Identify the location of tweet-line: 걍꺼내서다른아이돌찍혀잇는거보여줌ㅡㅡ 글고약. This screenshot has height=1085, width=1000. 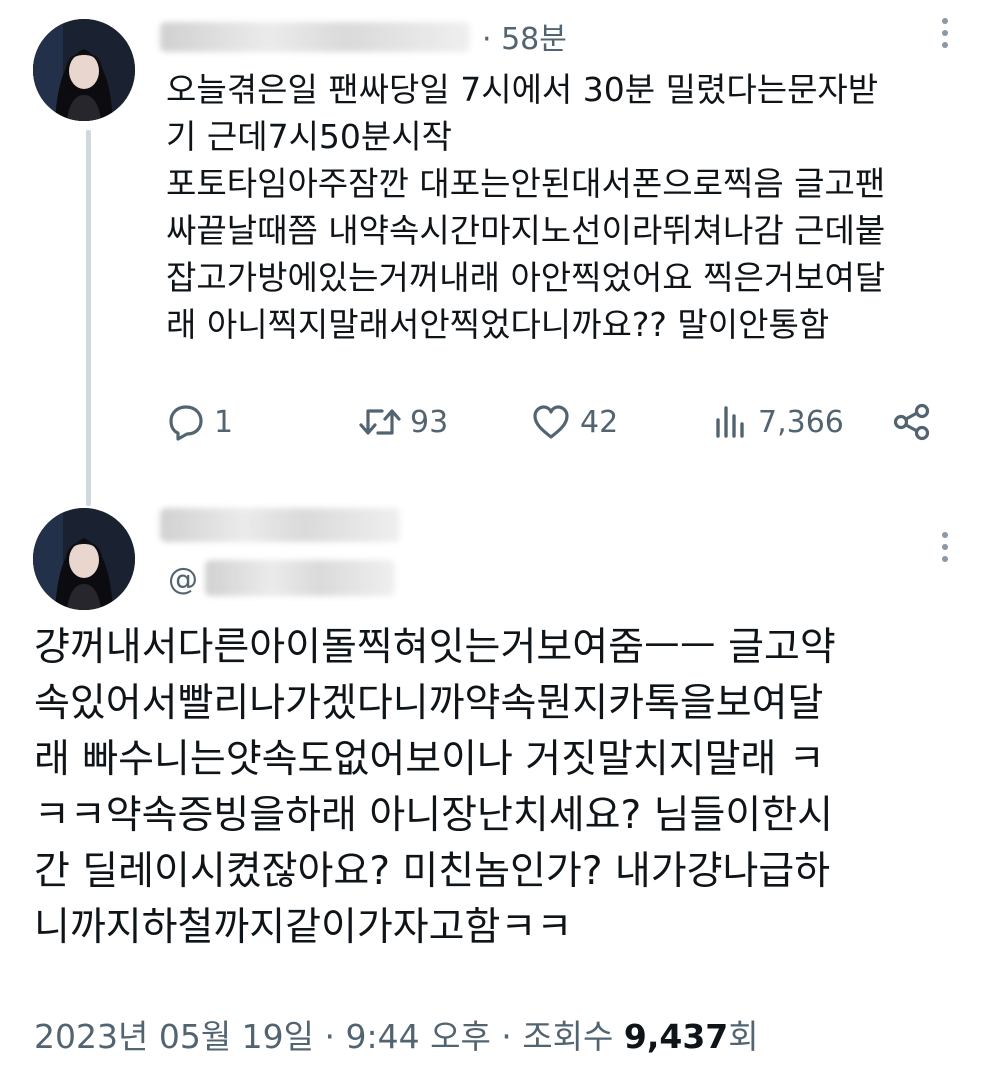
(435, 647).